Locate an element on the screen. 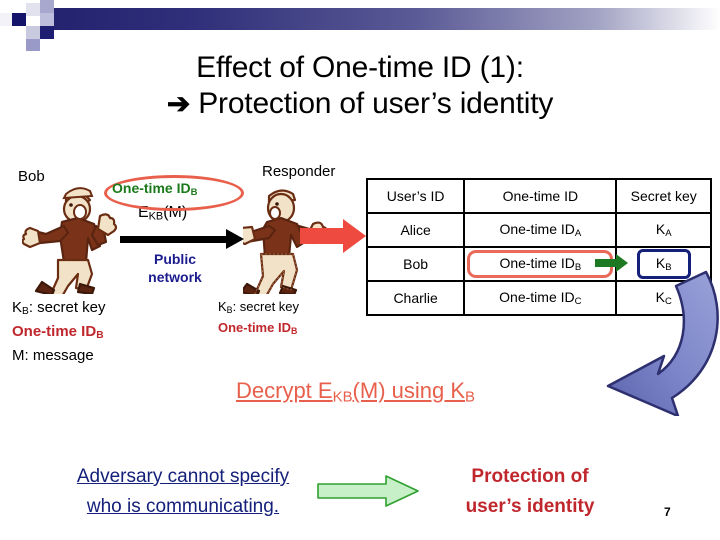 This screenshot has height=540, width=720. onetime-id-bubble-label: One-time IDB is located at coordinates (154, 189).